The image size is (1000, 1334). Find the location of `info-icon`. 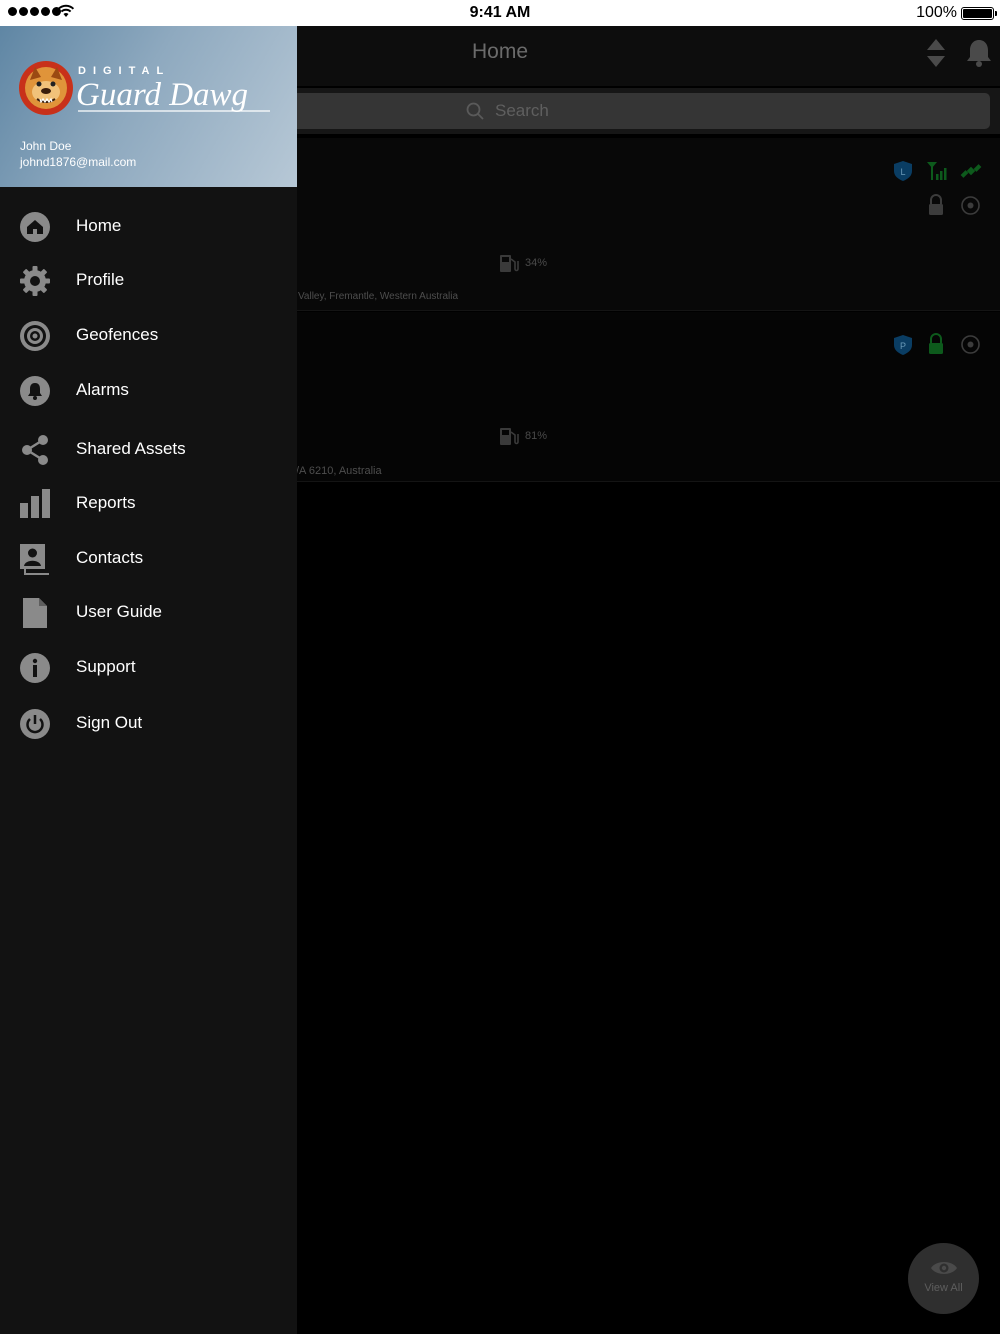

info-icon is located at coordinates (35, 668).